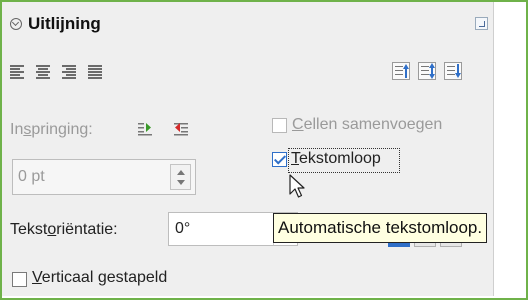 The height and width of the screenshot is (300, 528). I want to click on spin-up-icon, so click(181, 172).